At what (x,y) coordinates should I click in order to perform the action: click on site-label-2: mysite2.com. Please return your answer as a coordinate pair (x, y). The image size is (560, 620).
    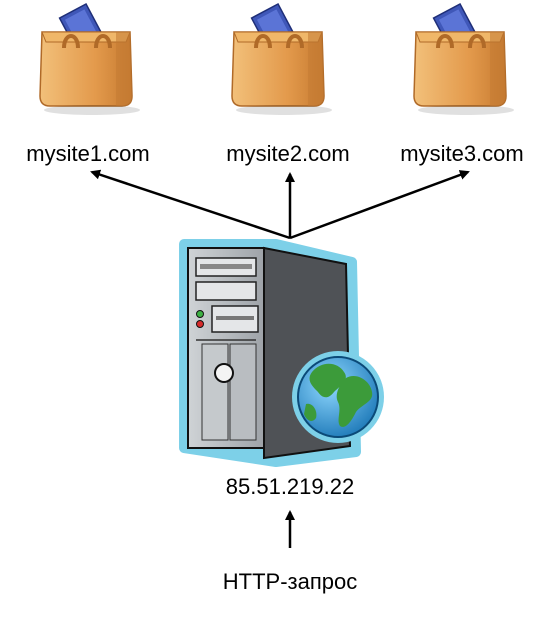
    Looking at the image, I should click on (288, 153).